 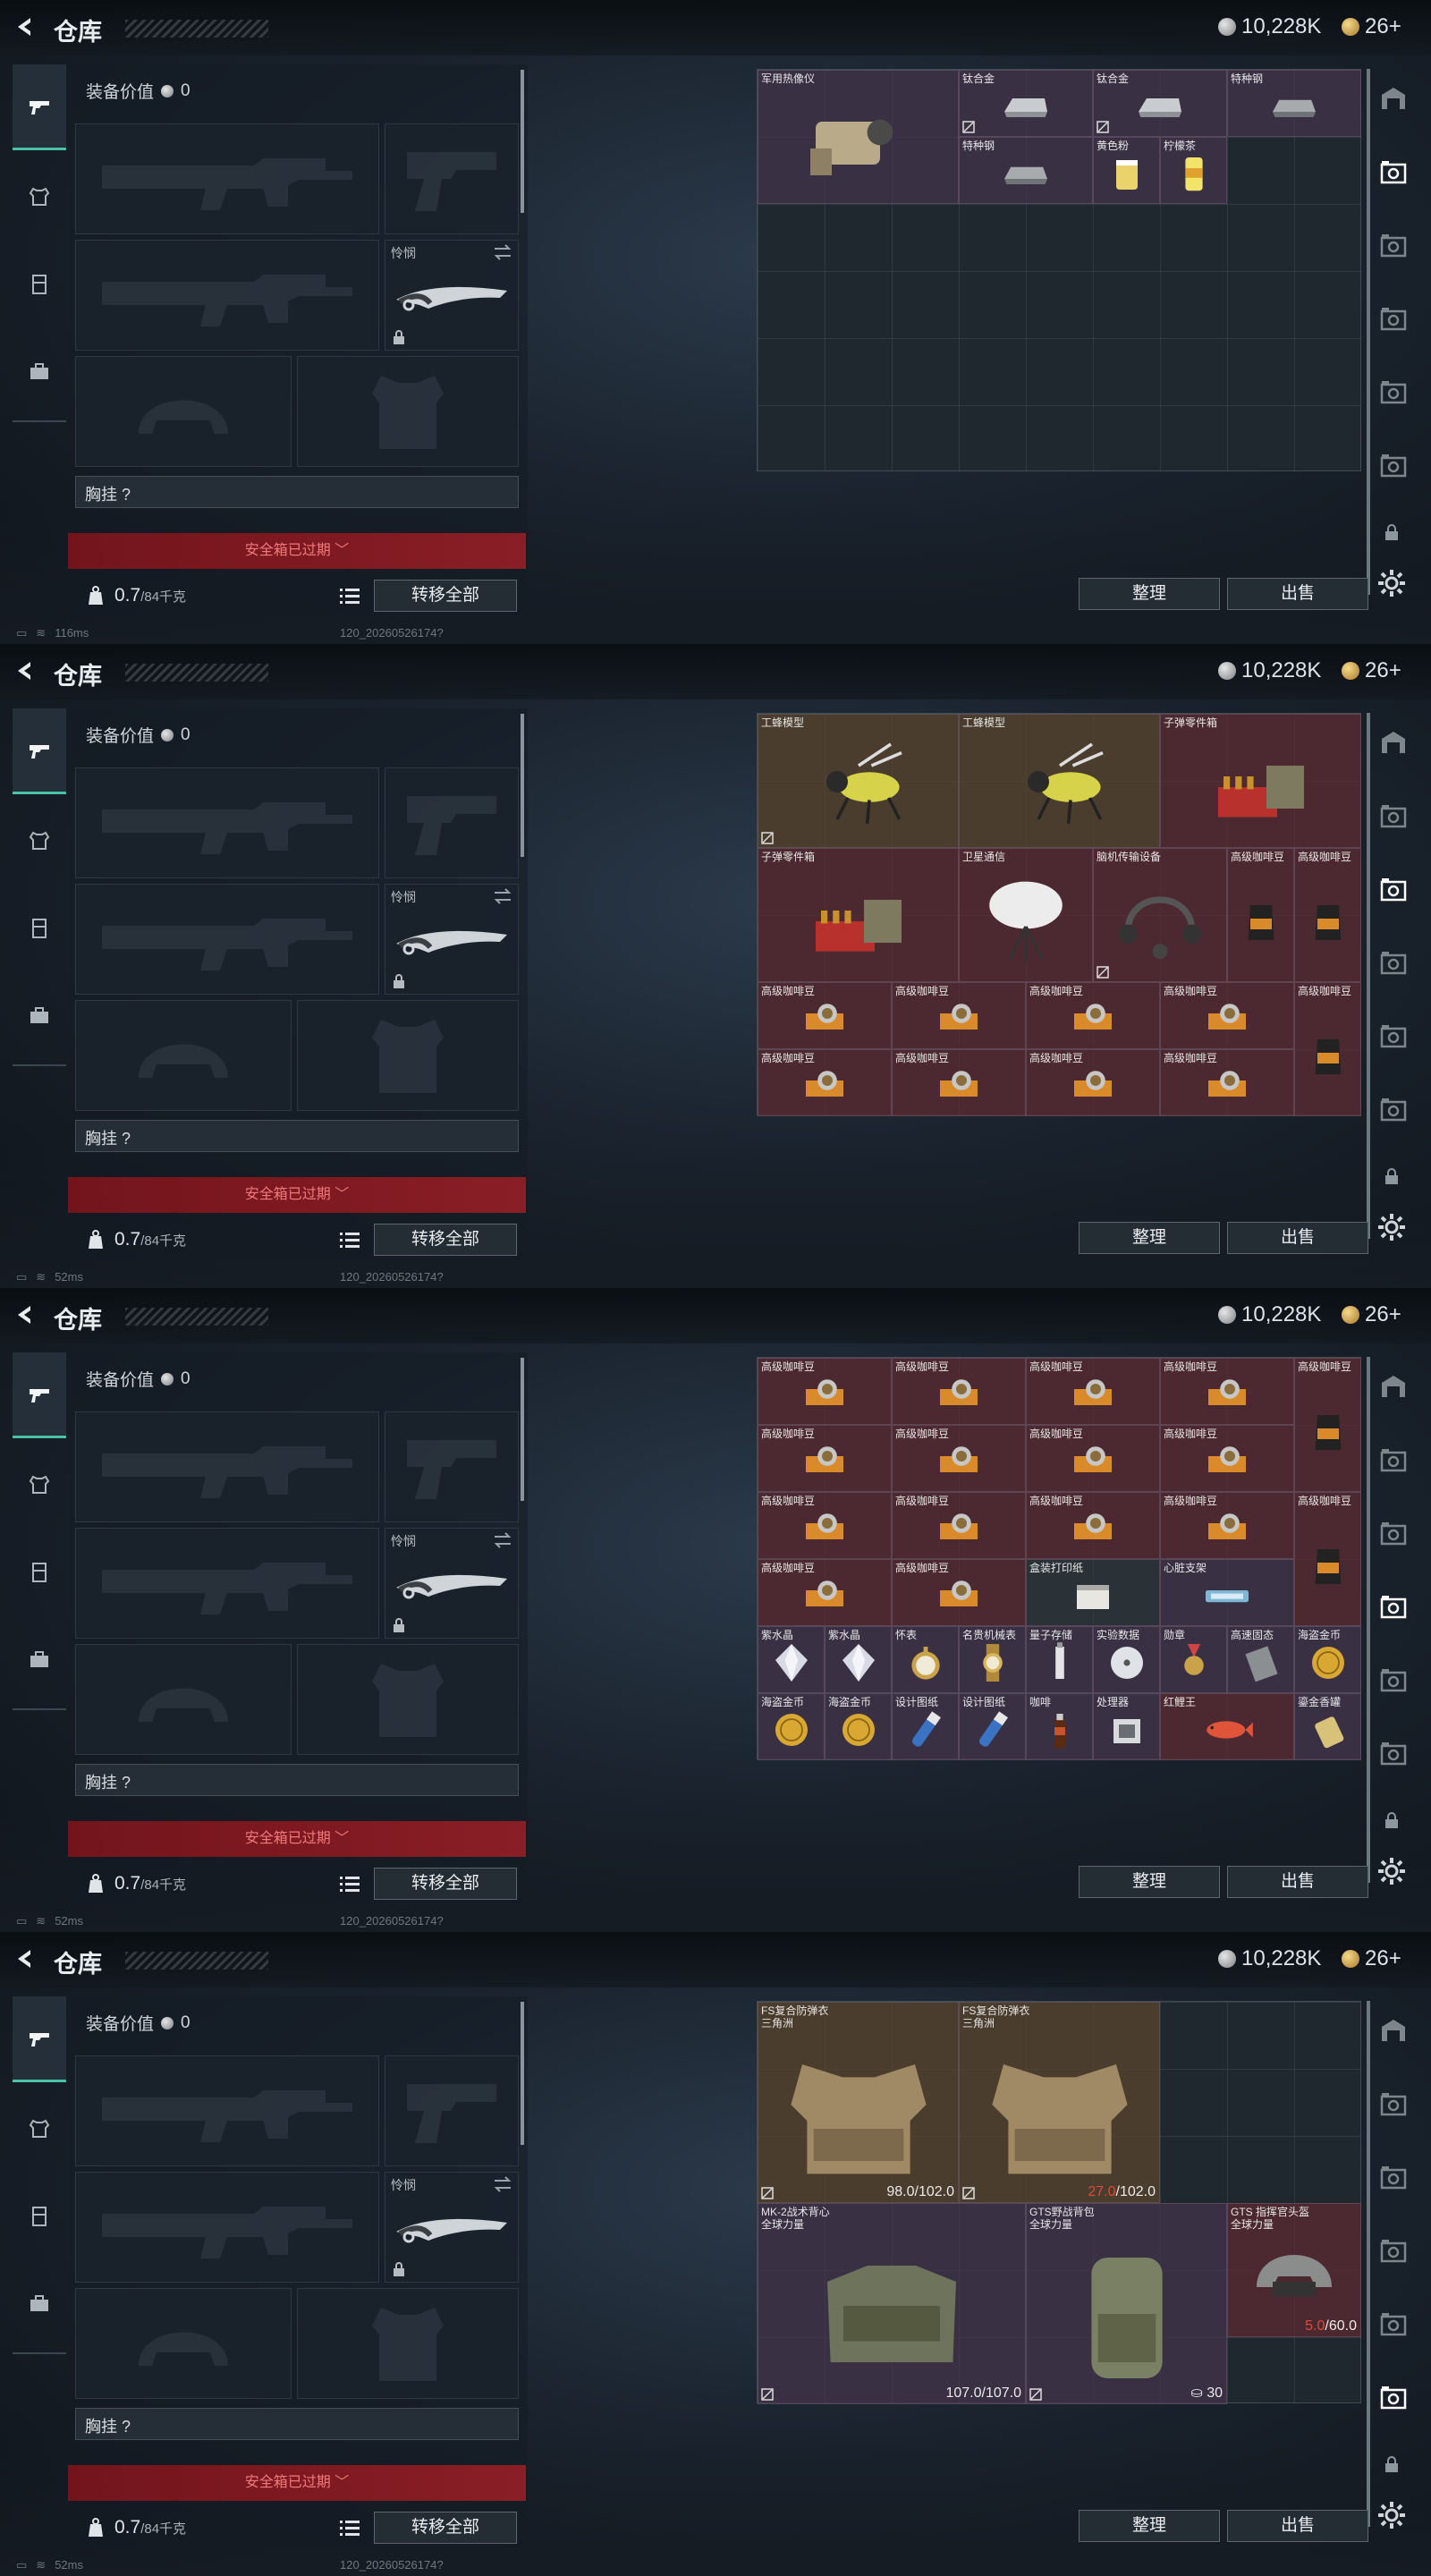 I want to click on inventory-item: GTS 指挥官头盔 全球力量 5.0/60.0, so click(x=1294, y=2270).